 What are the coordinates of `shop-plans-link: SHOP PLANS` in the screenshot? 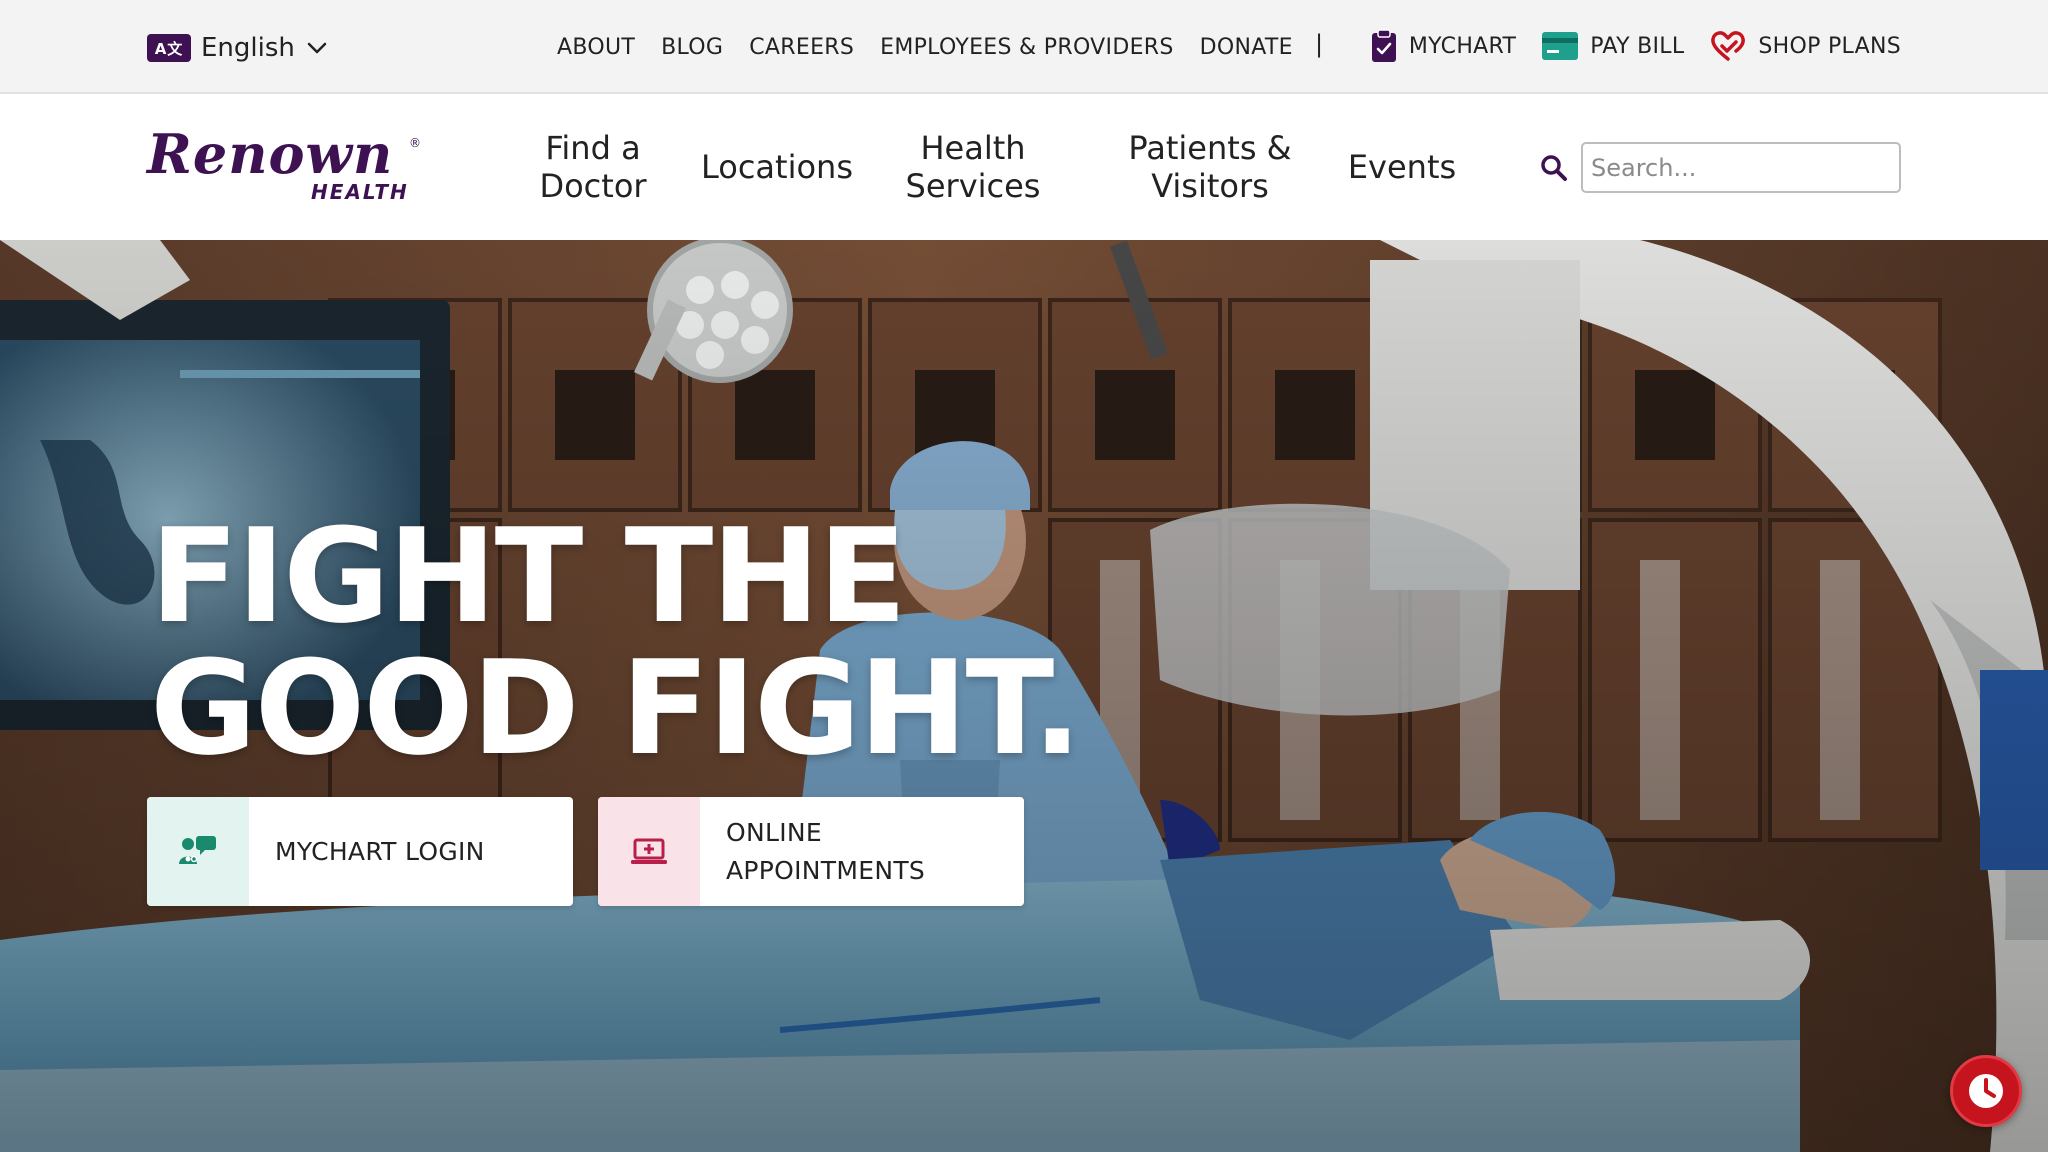 It's located at (1805, 46).